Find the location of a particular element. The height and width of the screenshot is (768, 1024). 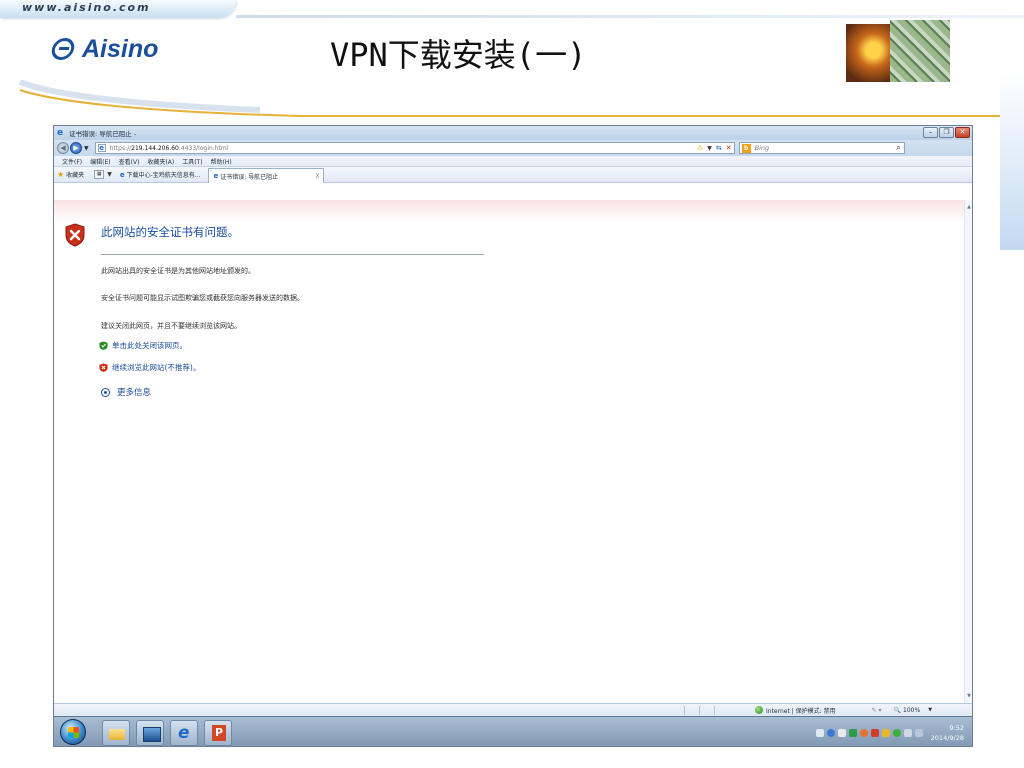

tab-label: 证书错误: 导航已阻止 is located at coordinates (249, 177).